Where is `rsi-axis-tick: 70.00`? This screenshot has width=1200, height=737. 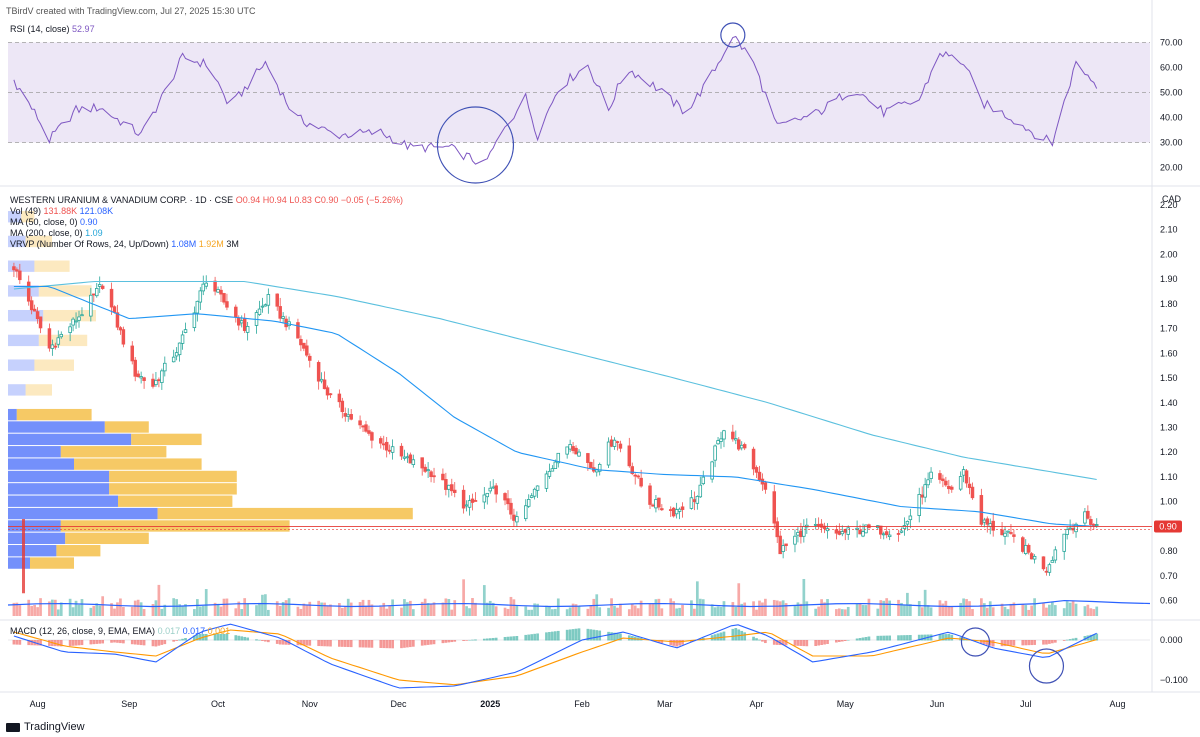 rsi-axis-tick: 70.00 is located at coordinates (1171, 43).